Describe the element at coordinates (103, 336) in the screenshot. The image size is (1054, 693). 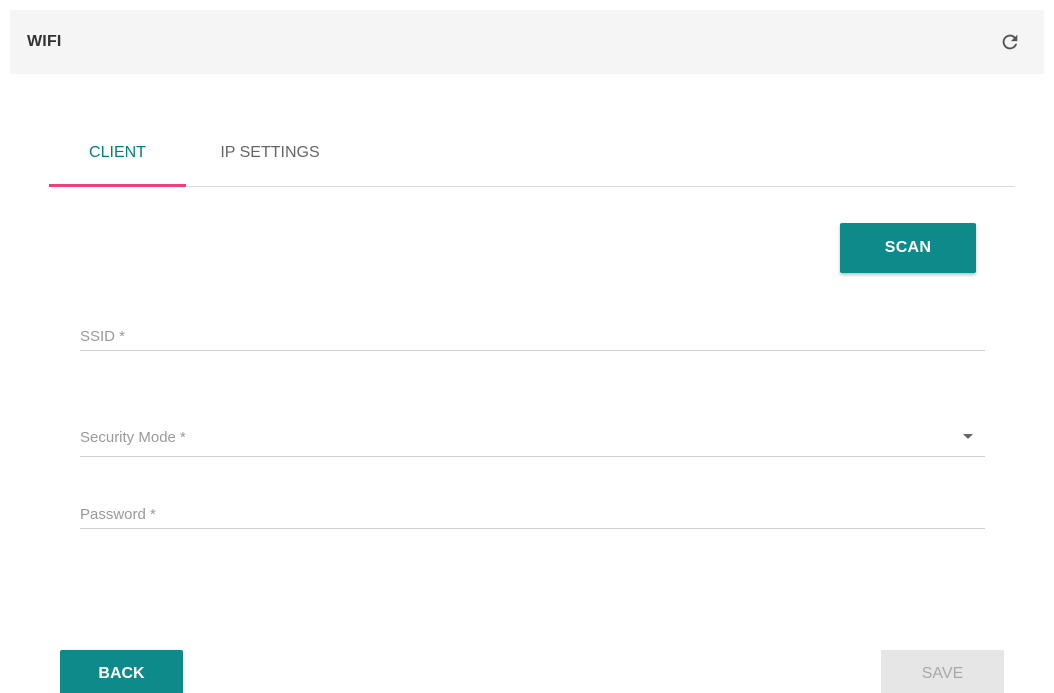
I see `ssid-label: SSID *` at that location.